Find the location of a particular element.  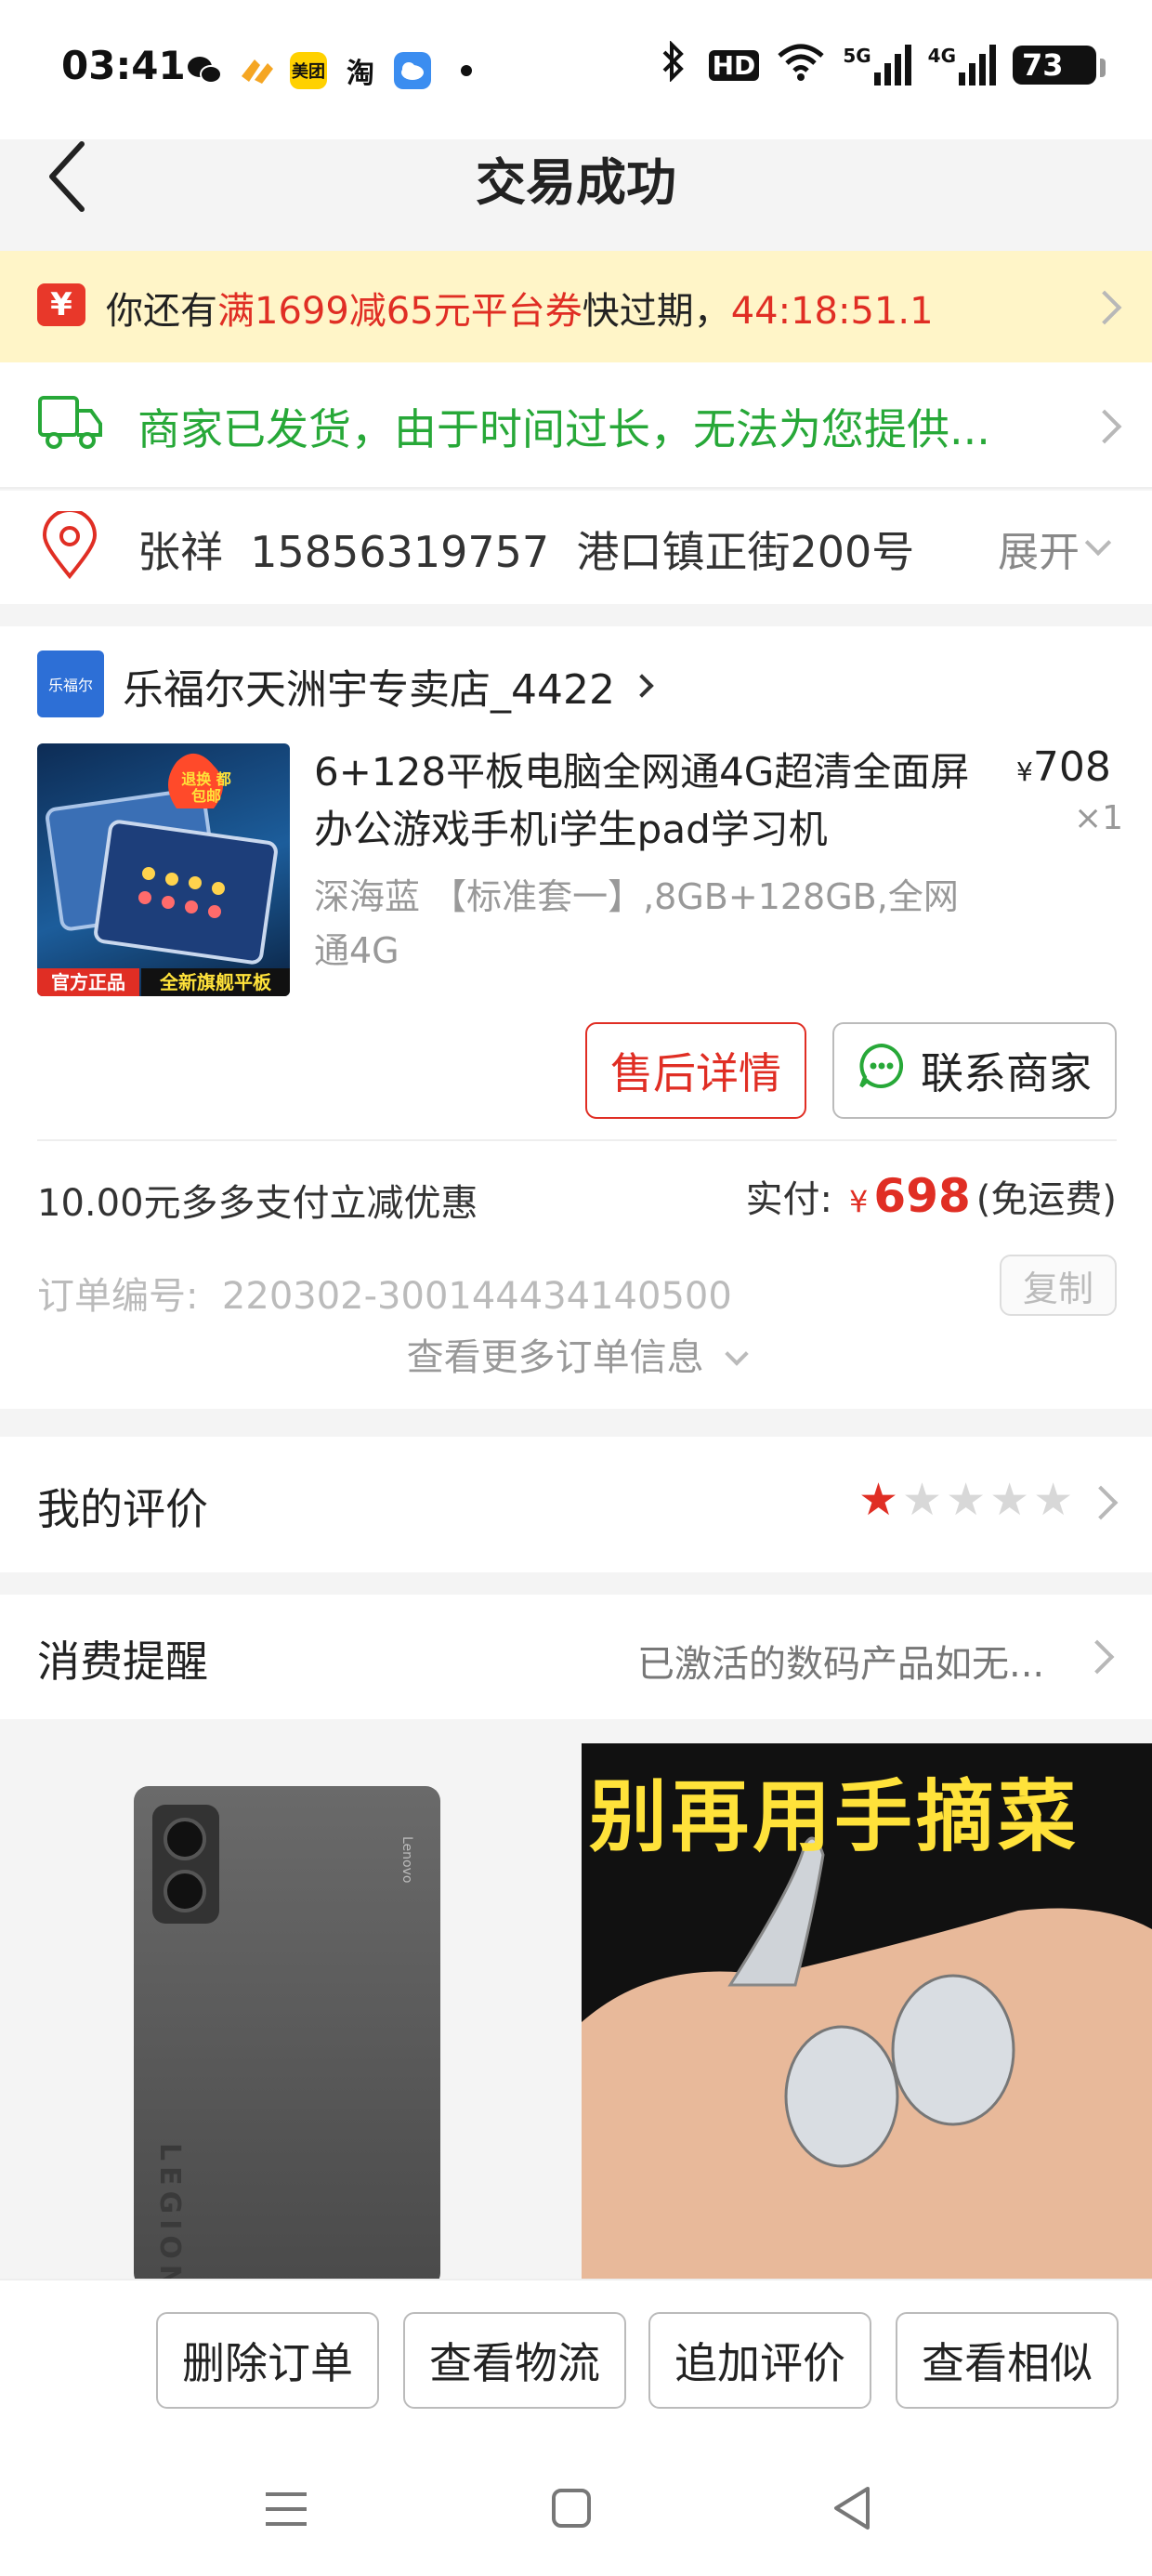

system-navigation-bar is located at coordinates (576, 2509).